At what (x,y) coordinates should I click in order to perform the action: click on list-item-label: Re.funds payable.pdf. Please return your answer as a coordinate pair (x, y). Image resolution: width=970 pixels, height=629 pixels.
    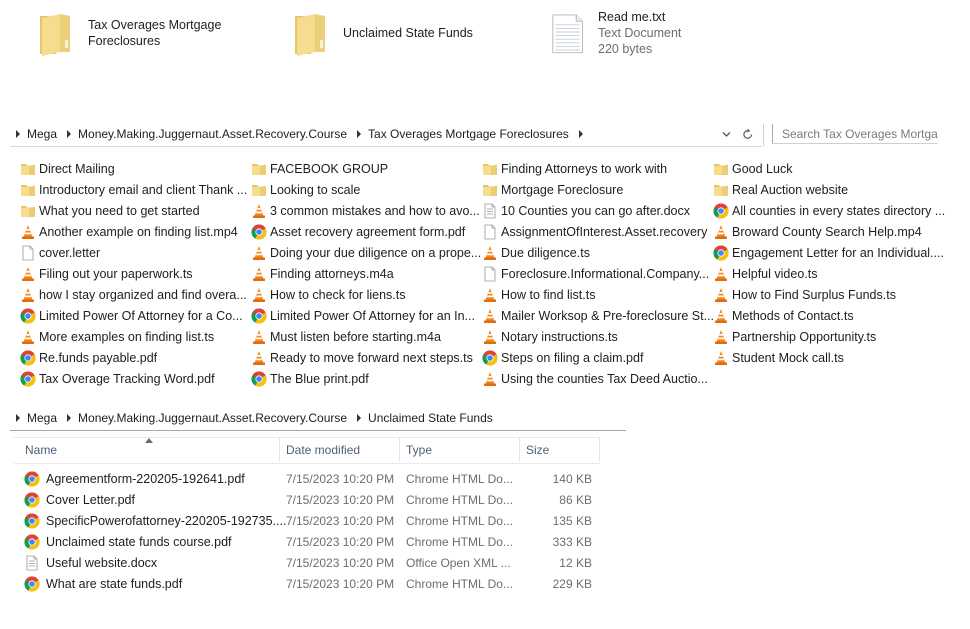
    Looking at the image, I should click on (98, 358).